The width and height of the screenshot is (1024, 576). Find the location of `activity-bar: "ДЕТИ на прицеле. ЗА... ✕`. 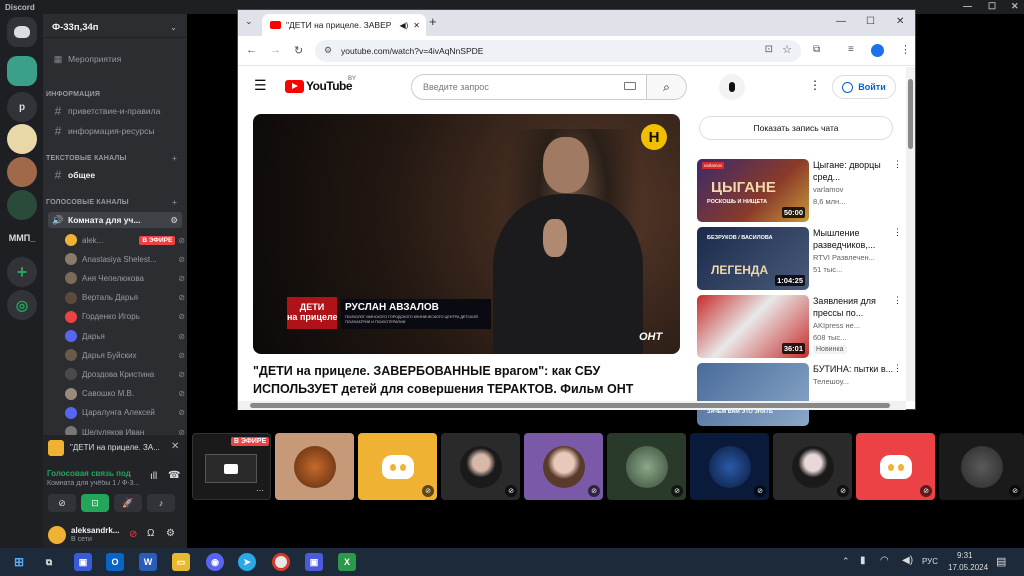

activity-bar: "ДЕТИ на прицеле. ЗА... ✕ is located at coordinates (115, 450).